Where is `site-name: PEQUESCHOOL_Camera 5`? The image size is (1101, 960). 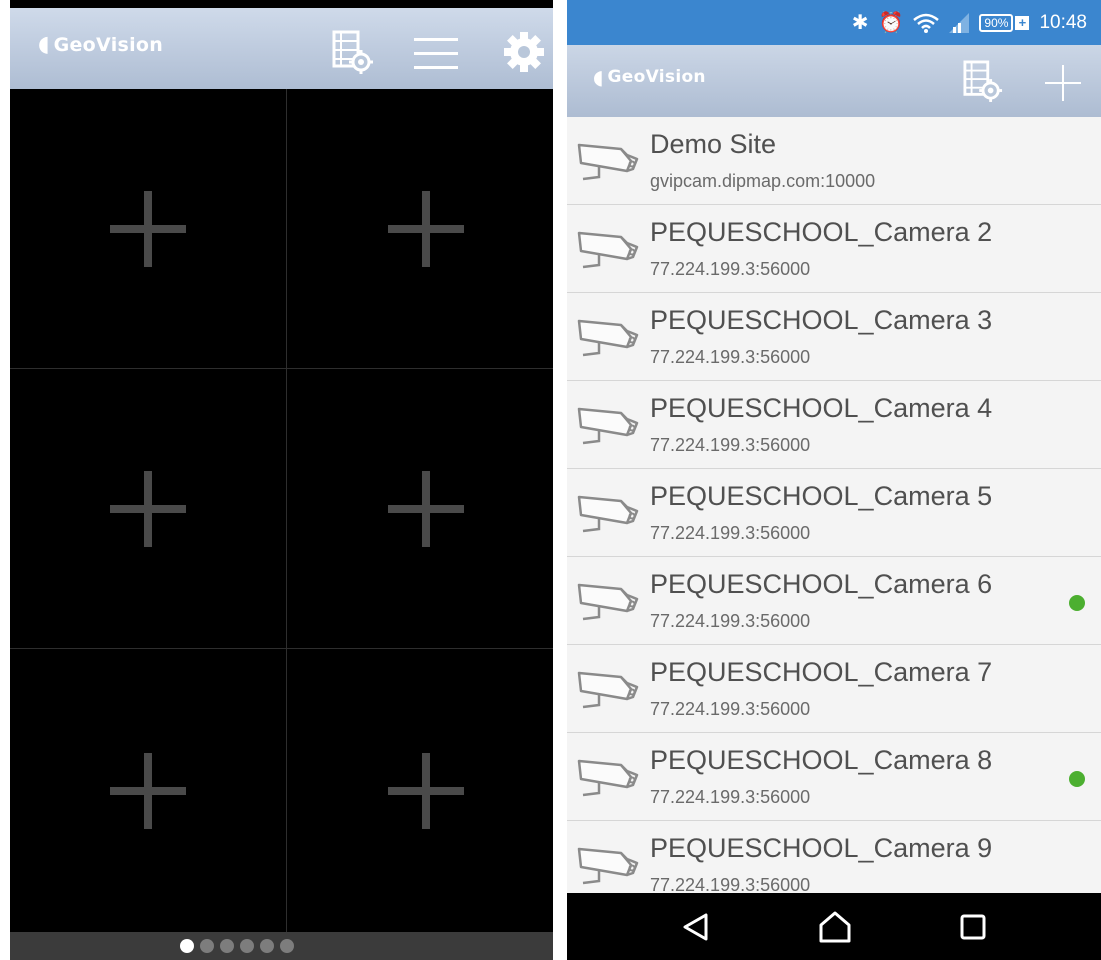
site-name: PEQUESCHOOL_Camera 5 is located at coordinates (821, 496).